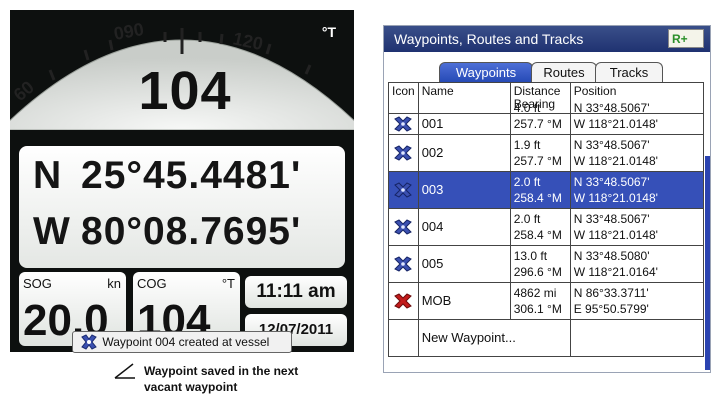 This screenshot has width=712, height=399. Describe the element at coordinates (537, 309) in the screenshot. I see `waypoint-bearing: 306.1 °M` at that location.